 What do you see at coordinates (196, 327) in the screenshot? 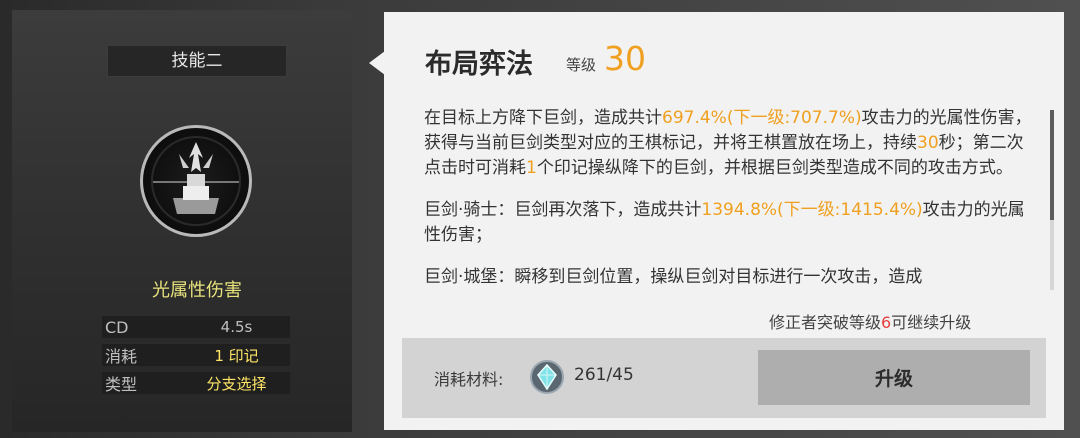
I see `stat-row-cd: CD 4.5s` at bounding box center [196, 327].